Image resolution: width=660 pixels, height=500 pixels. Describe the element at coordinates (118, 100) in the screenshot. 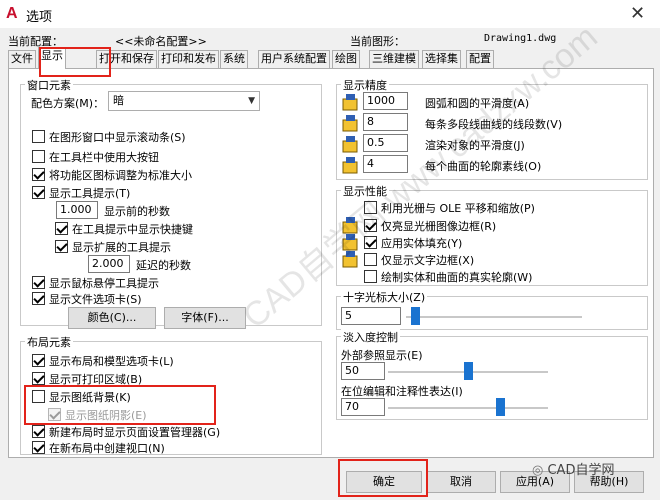

I see `color-scheme-value: 暗` at that location.